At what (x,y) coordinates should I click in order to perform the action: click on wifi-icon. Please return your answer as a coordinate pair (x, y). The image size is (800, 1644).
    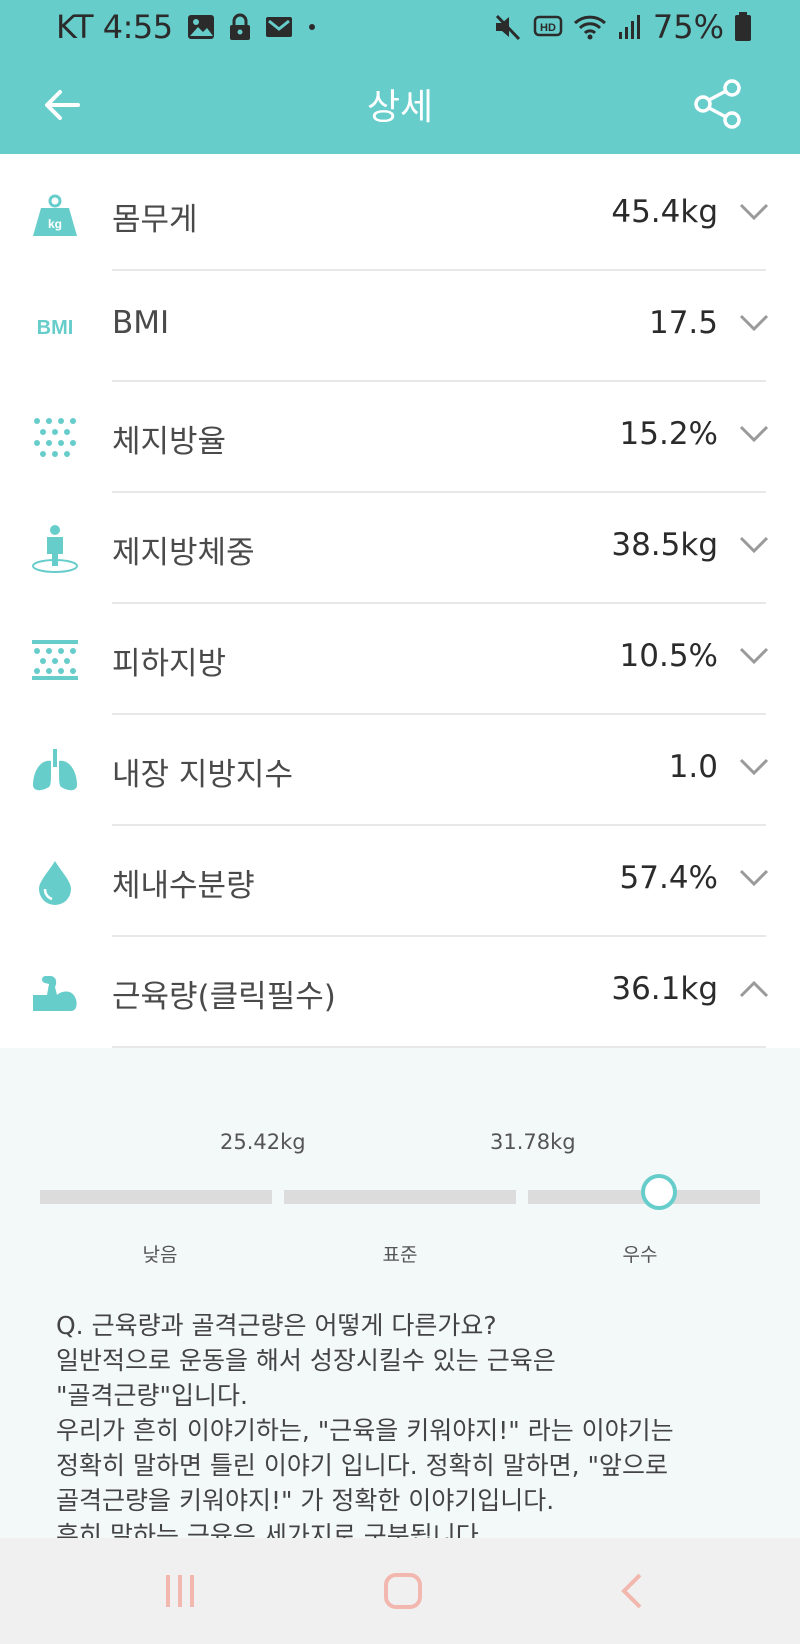
    Looking at the image, I should click on (590, 27).